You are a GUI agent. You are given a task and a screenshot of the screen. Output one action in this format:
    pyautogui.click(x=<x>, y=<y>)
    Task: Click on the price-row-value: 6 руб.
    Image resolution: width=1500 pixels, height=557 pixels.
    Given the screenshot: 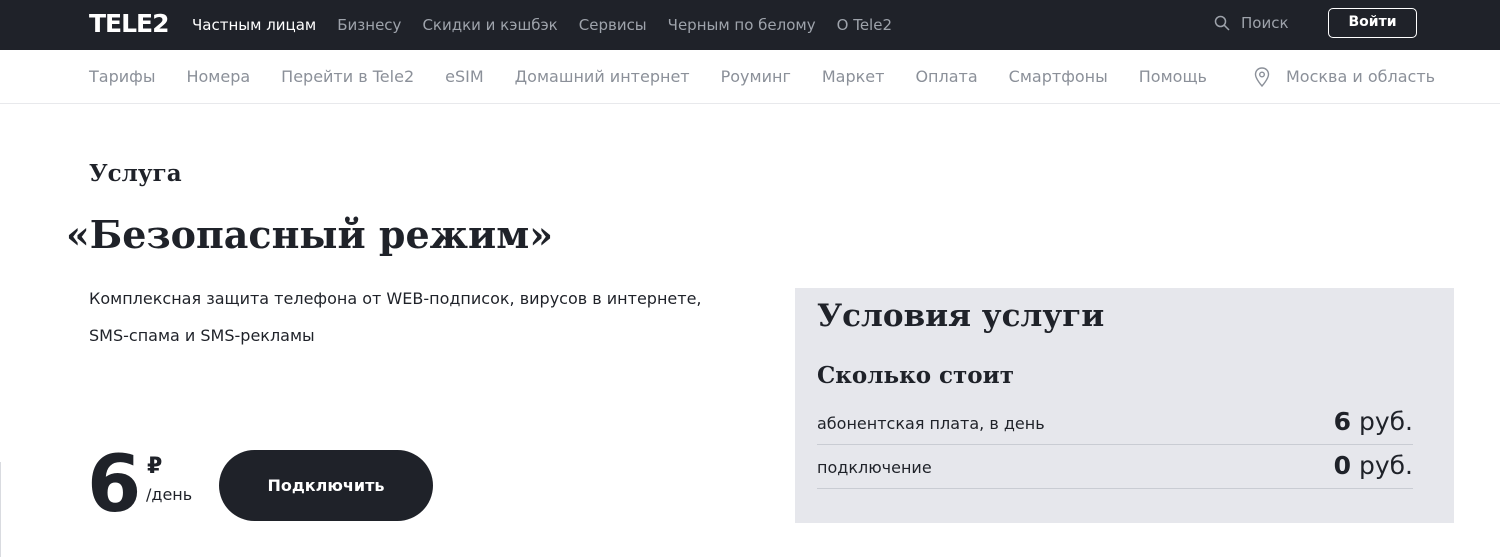 What is the action you would take?
    pyautogui.click(x=1373, y=421)
    